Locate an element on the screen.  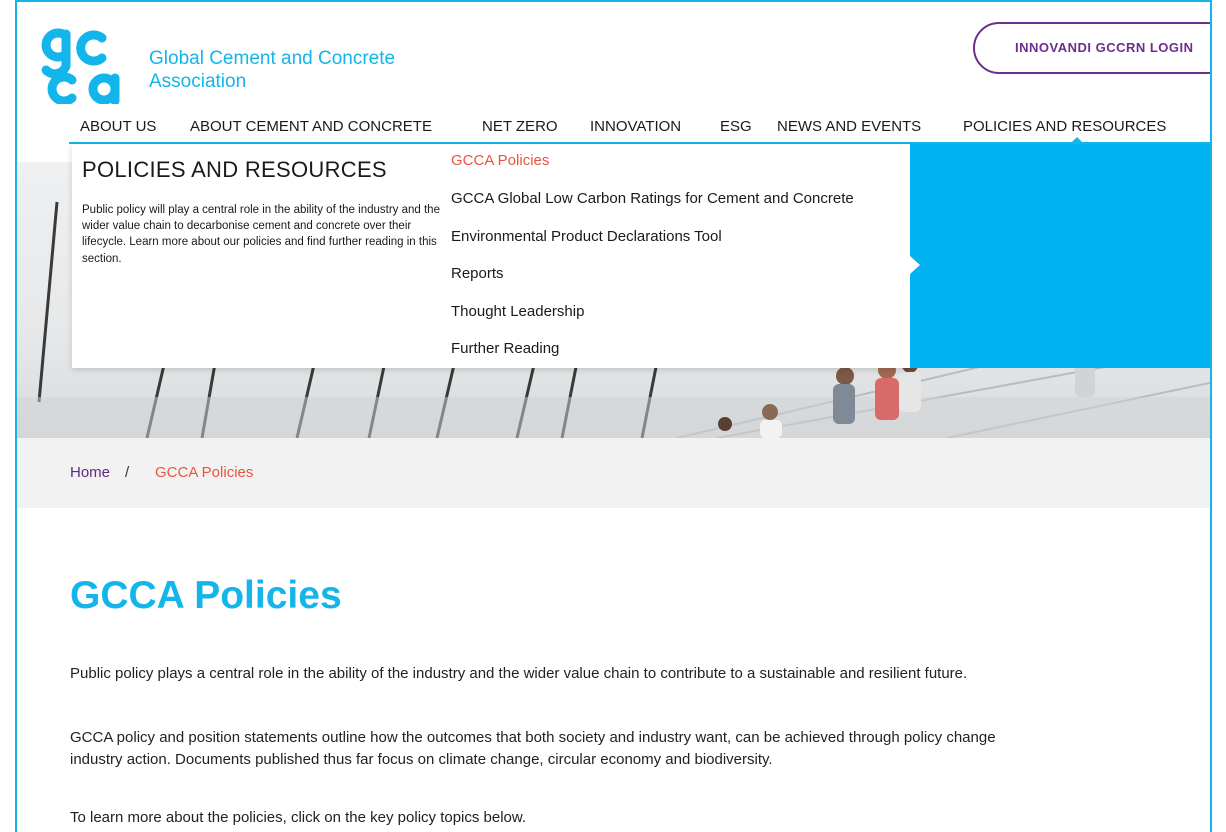
nav-esg: ESG is located at coordinates (736, 126).